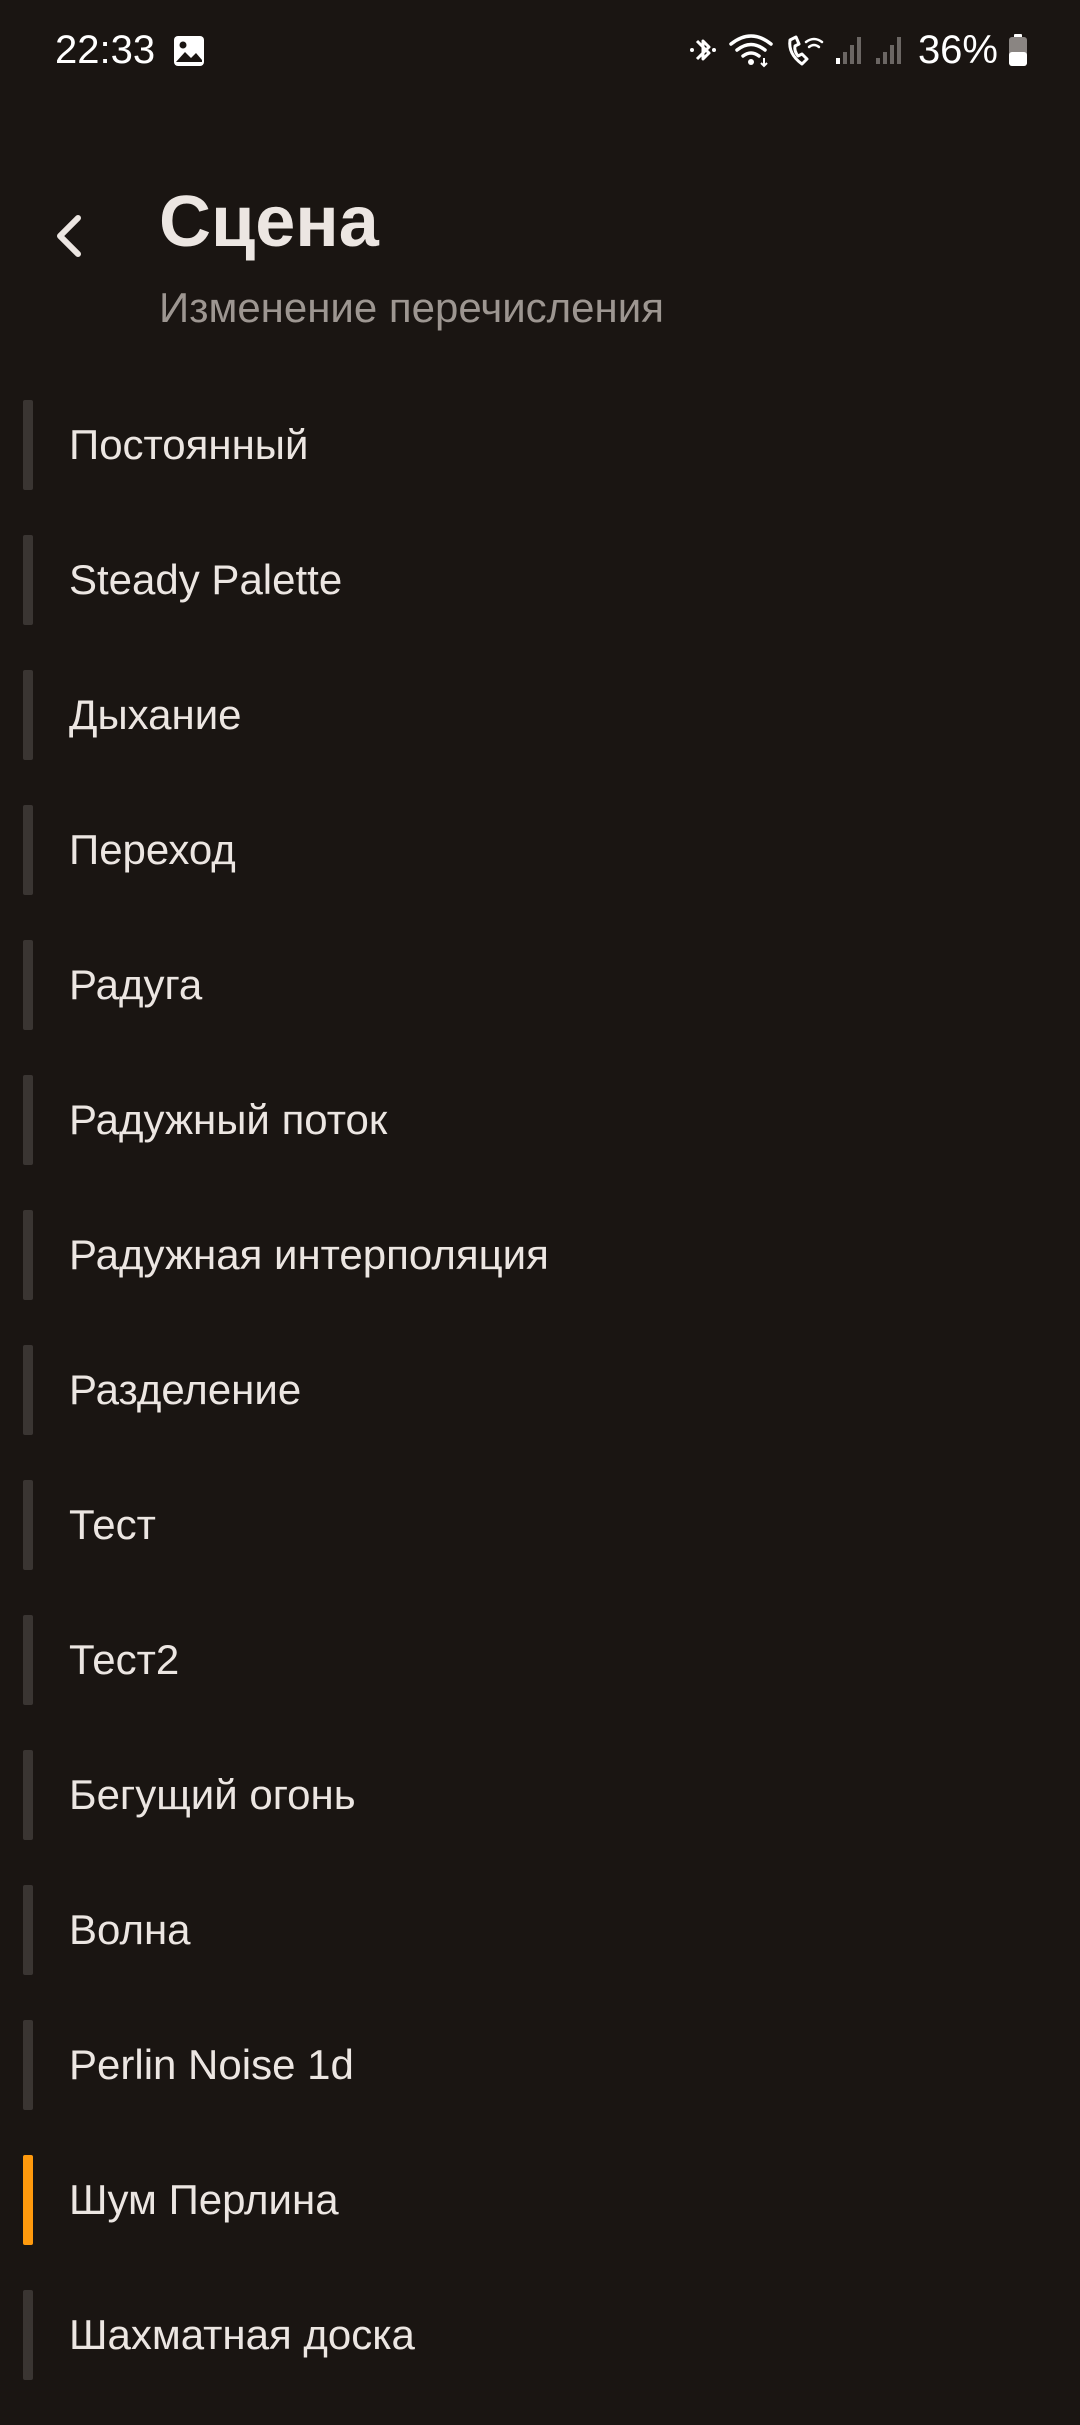  I want to click on page-title: Сцена, so click(269, 222).